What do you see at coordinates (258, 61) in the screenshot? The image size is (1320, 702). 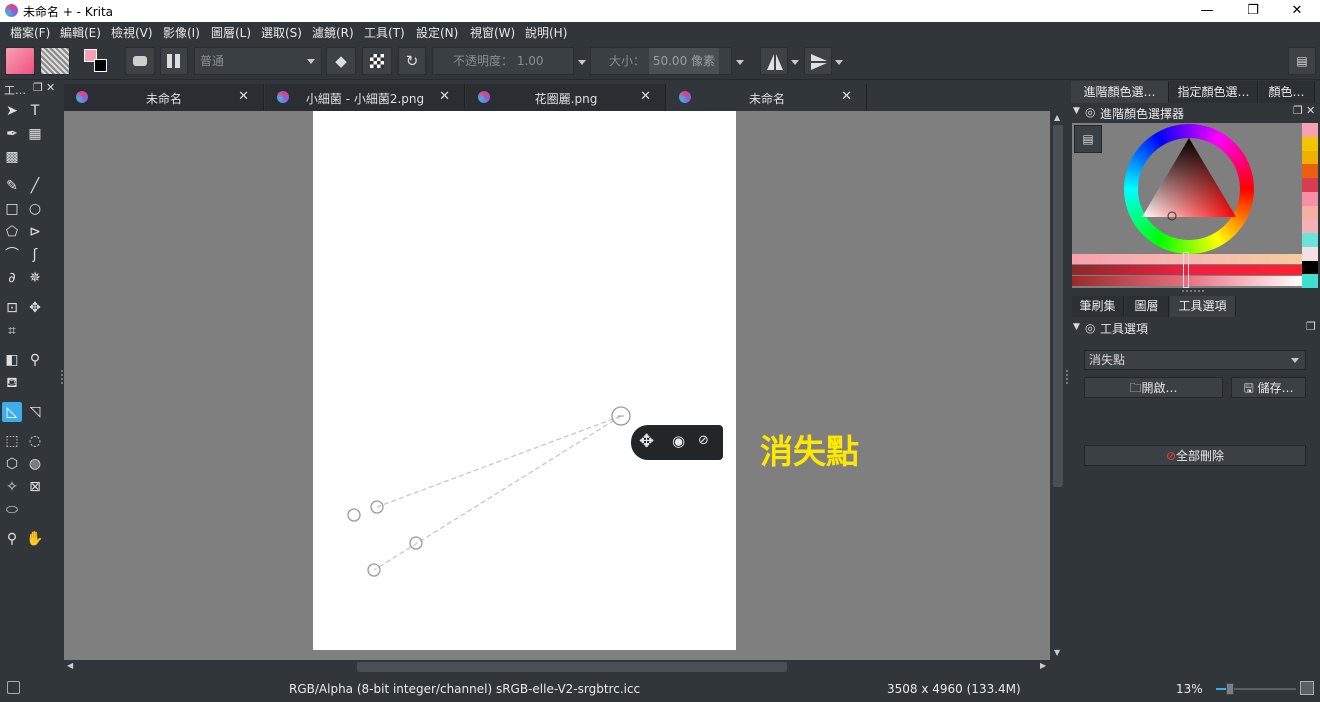 I see `blend-mode-select: 普通` at bounding box center [258, 61].